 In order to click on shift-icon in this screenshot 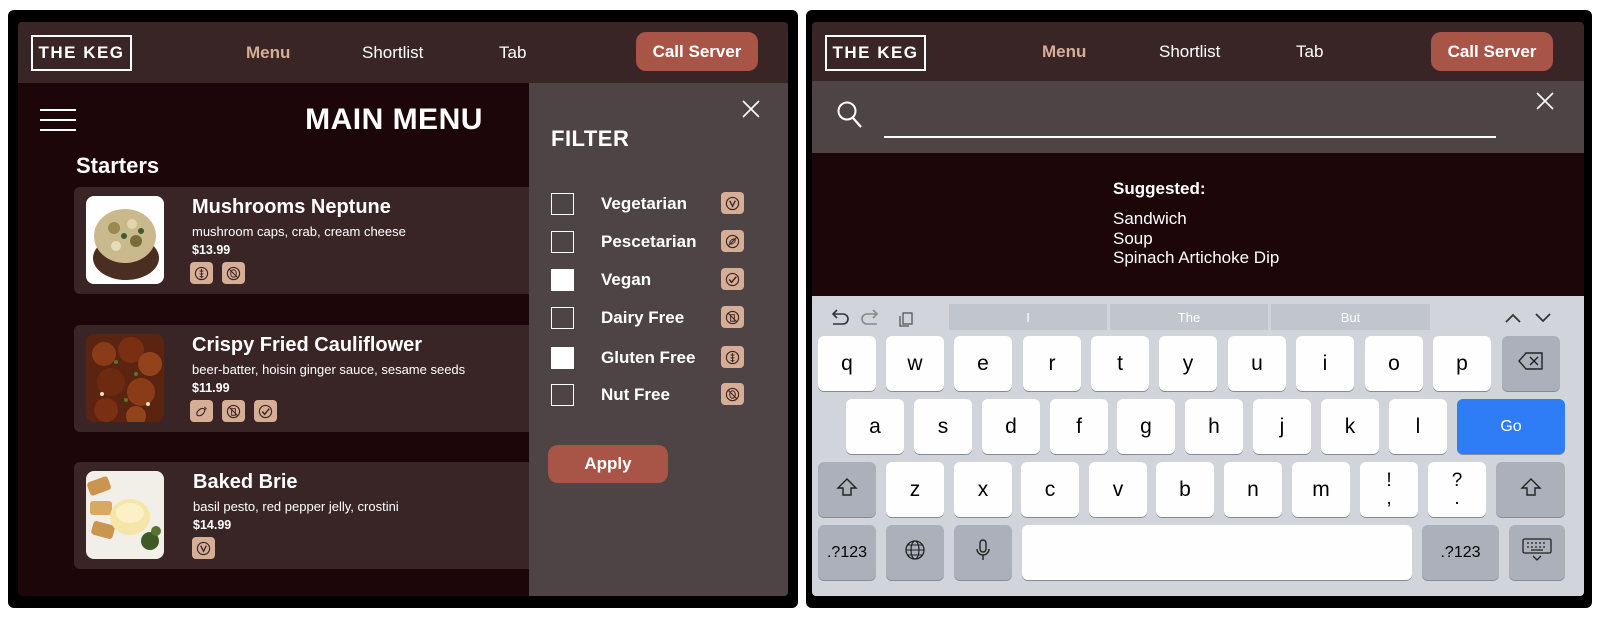, I will do `click(1530, 490)`.